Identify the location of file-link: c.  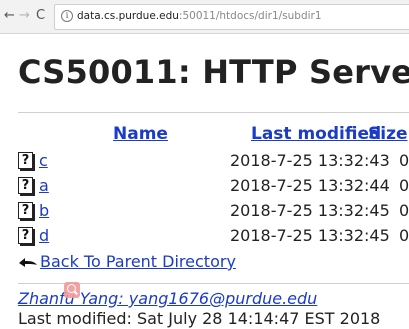
(43, 160).